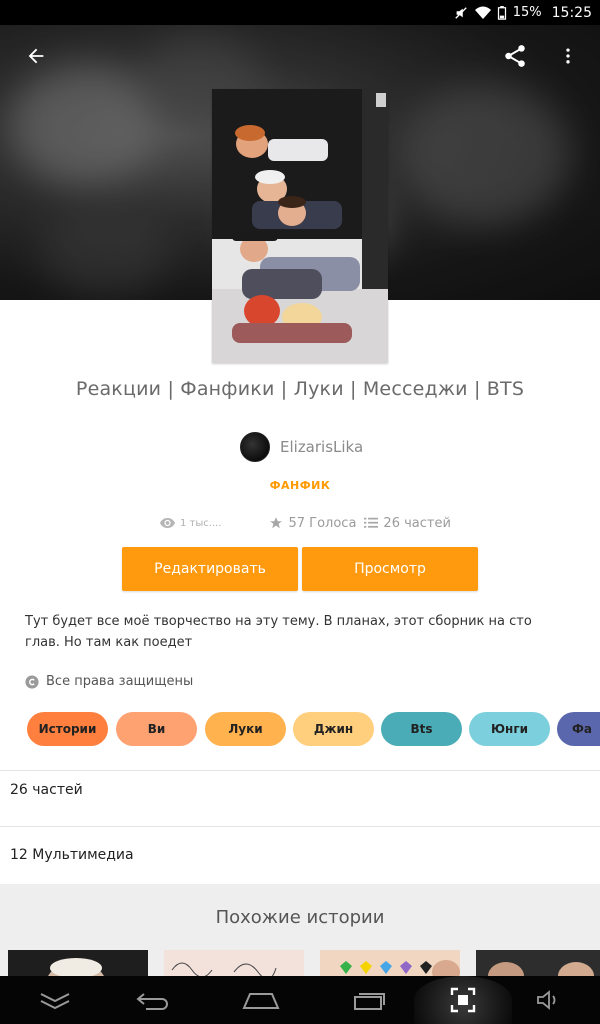  I want to click on battery-icon, so click(501, 12).